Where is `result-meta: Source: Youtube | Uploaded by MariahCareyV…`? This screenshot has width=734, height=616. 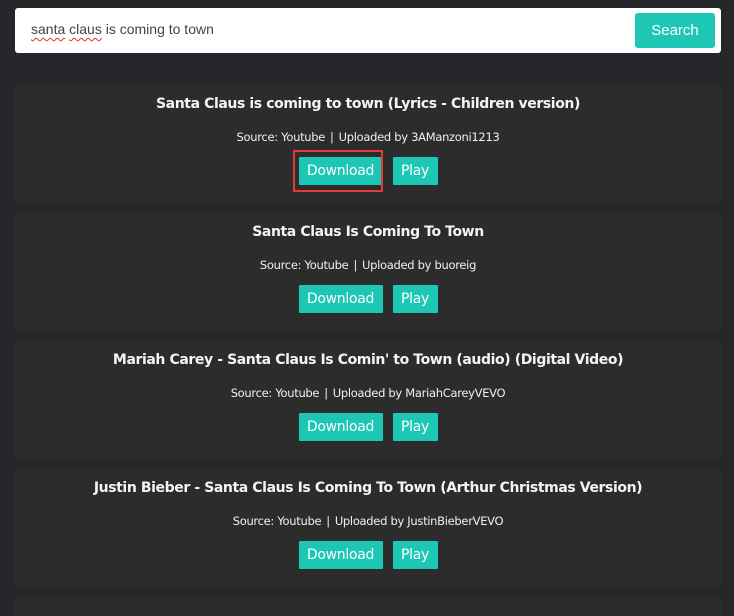
result-meta: Source: Youtube | Uploaded by MariahCareyV… is located at coordinates (368, 393).